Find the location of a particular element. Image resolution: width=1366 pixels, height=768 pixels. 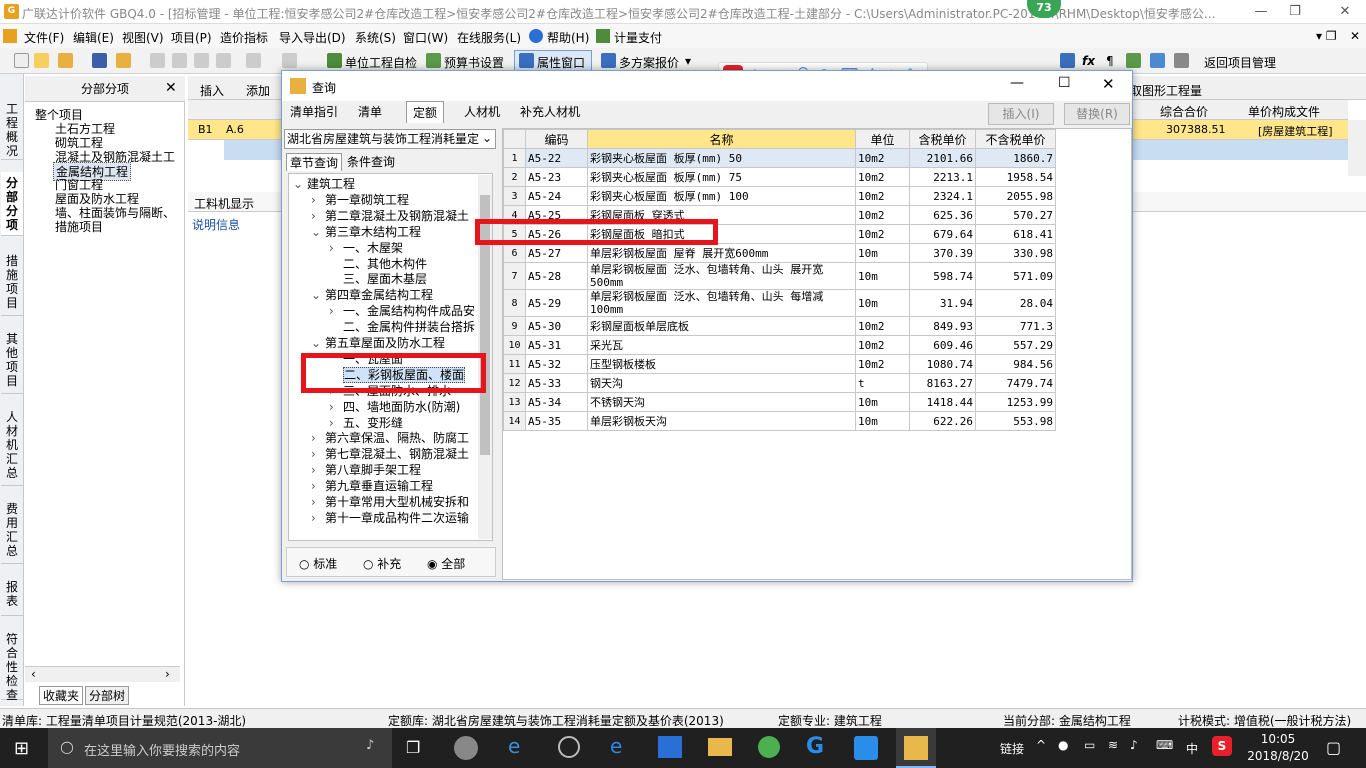

table-row: 11 A5-32 压型钢板楼板 10m2 1080.74 984.56 is located at coordinates (779, 364).